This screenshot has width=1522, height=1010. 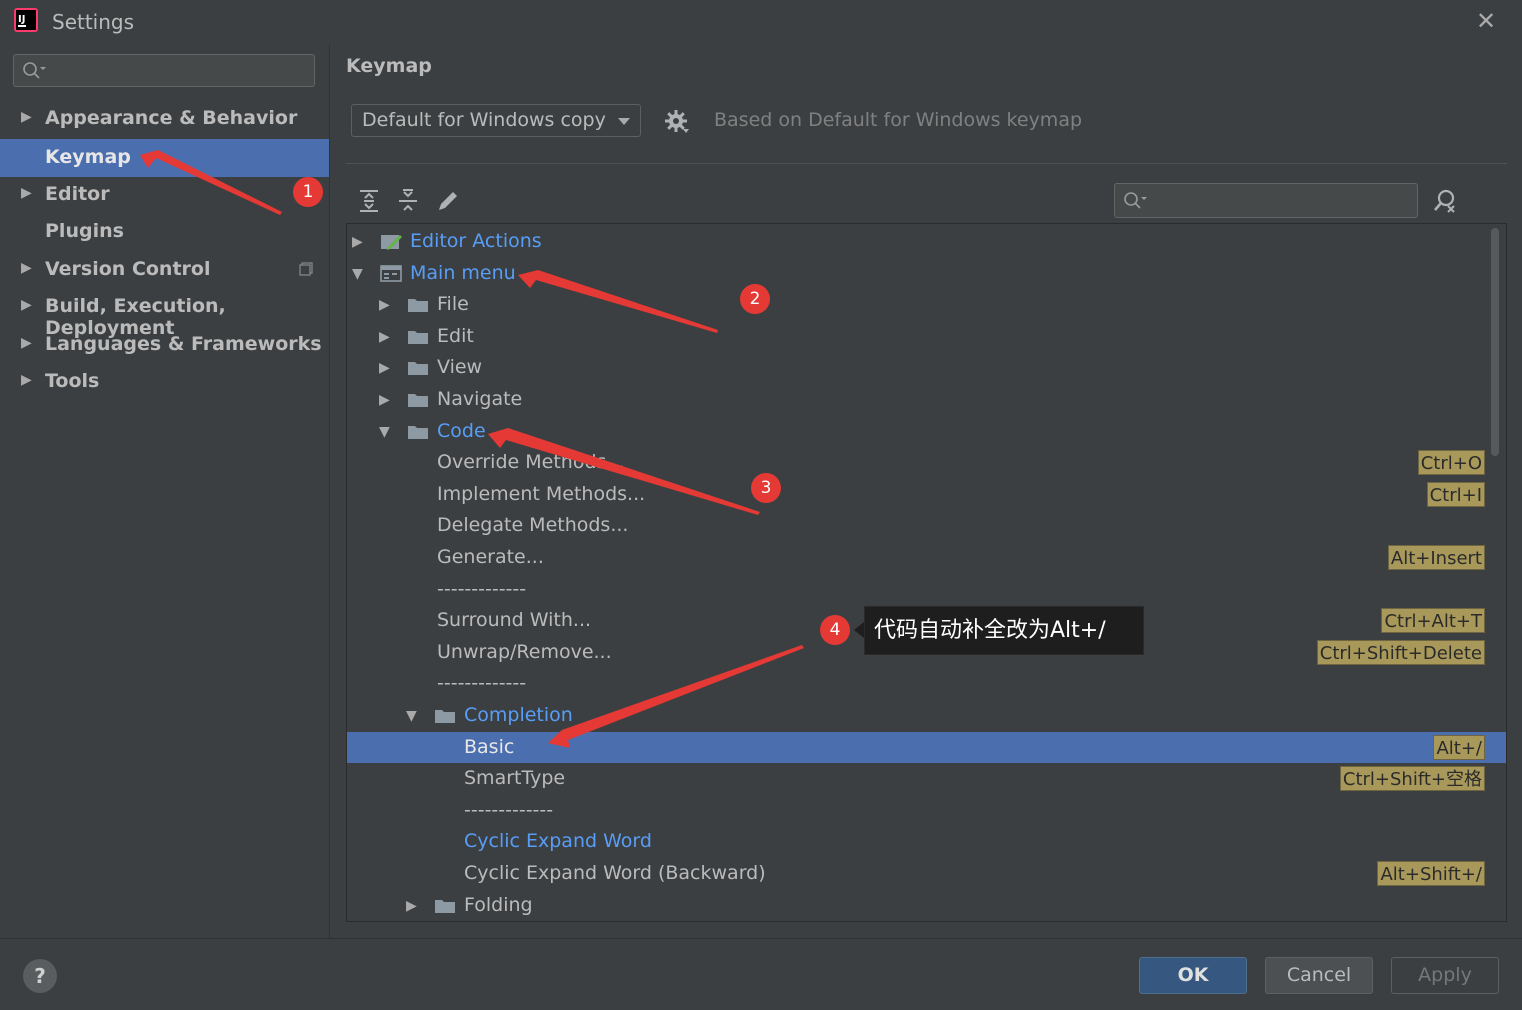 I want to click on gear-icon, so click(x=677, y=122).